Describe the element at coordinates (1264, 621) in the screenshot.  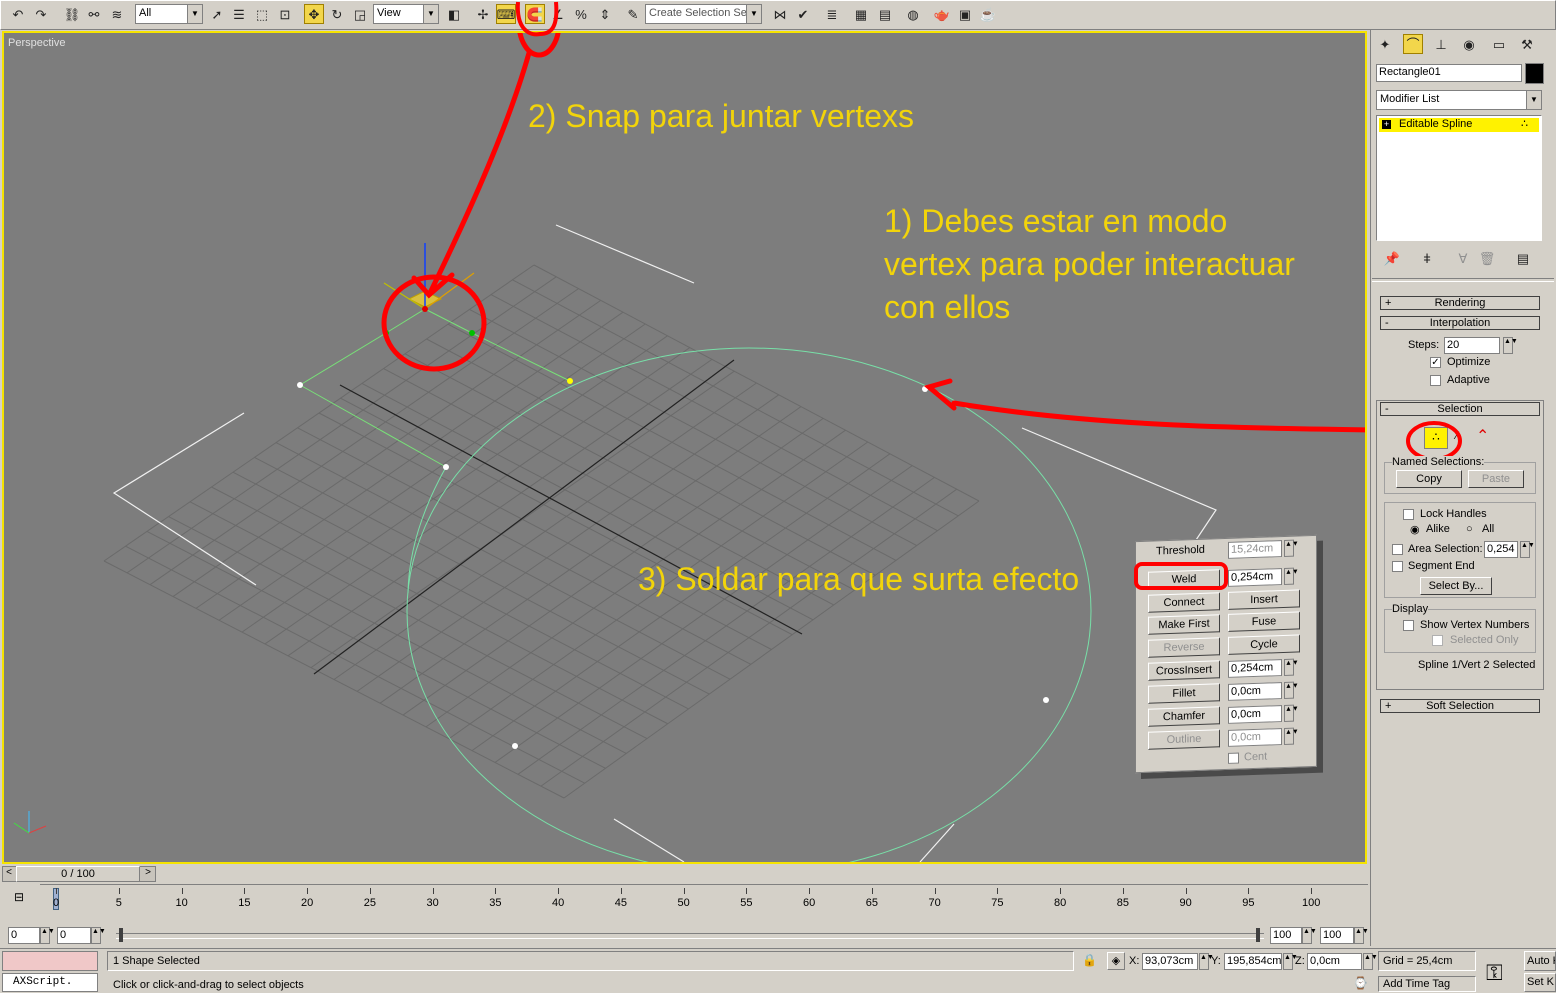
I see `fuse-button: Fuse` at that location.